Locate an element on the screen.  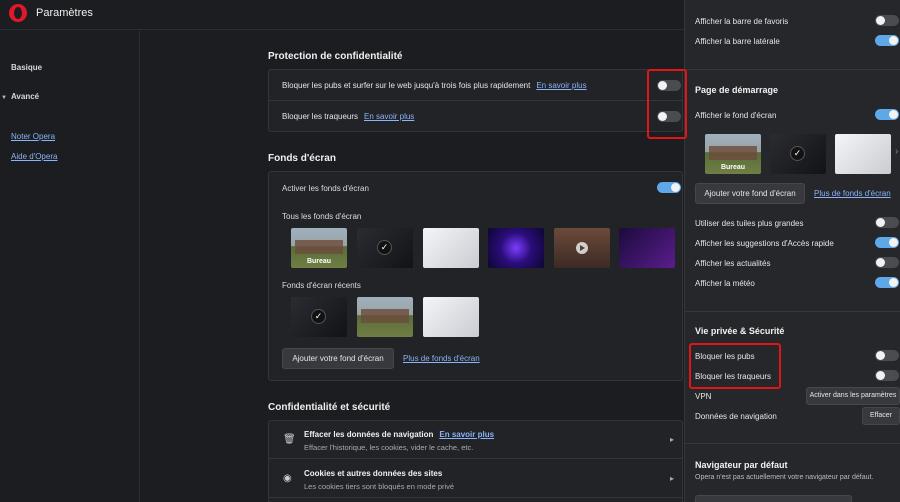
speed-dial-suggestions-toggle is located at coordinates (887, 242).